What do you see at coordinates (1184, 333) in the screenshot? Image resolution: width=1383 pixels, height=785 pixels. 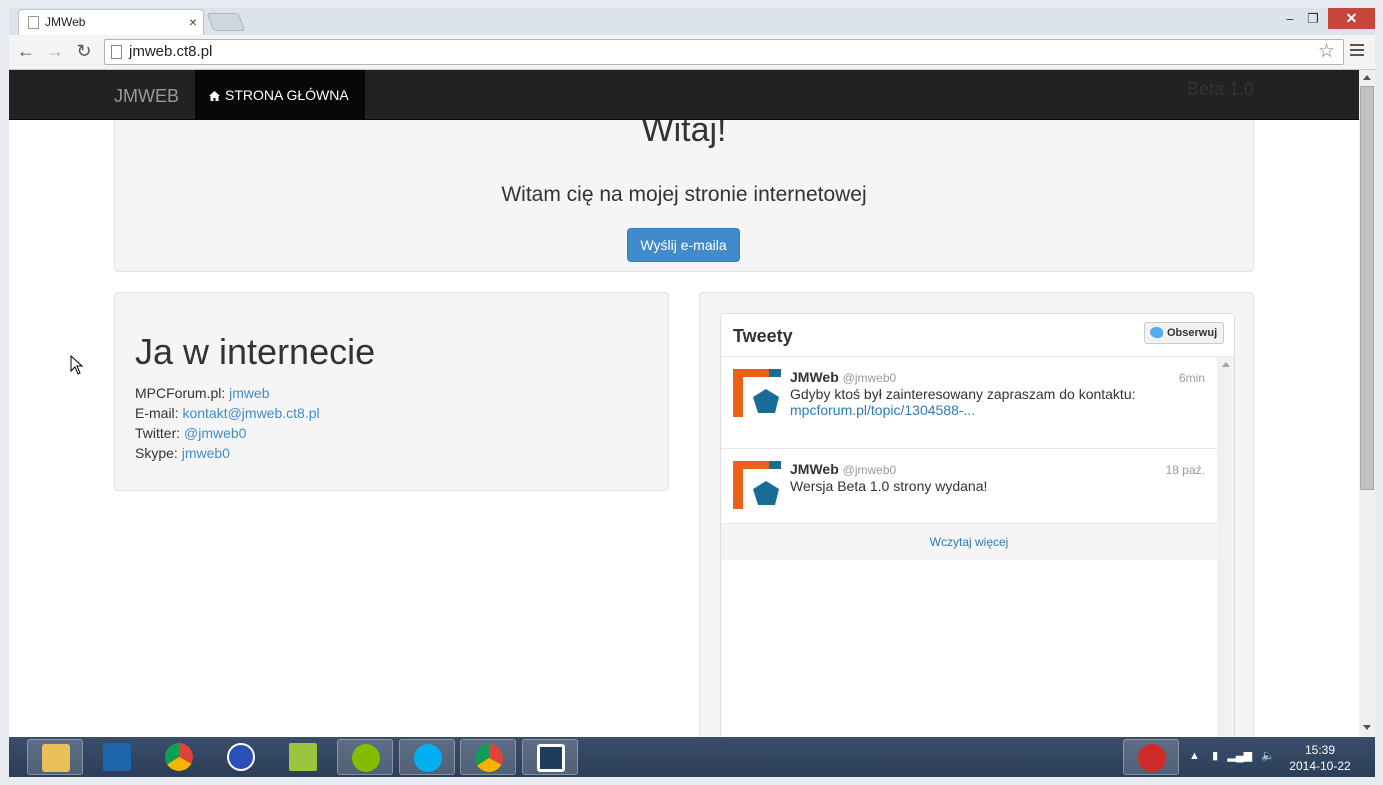 I see `follow-button: Obserwuj` at bounding box center [1184, 333].